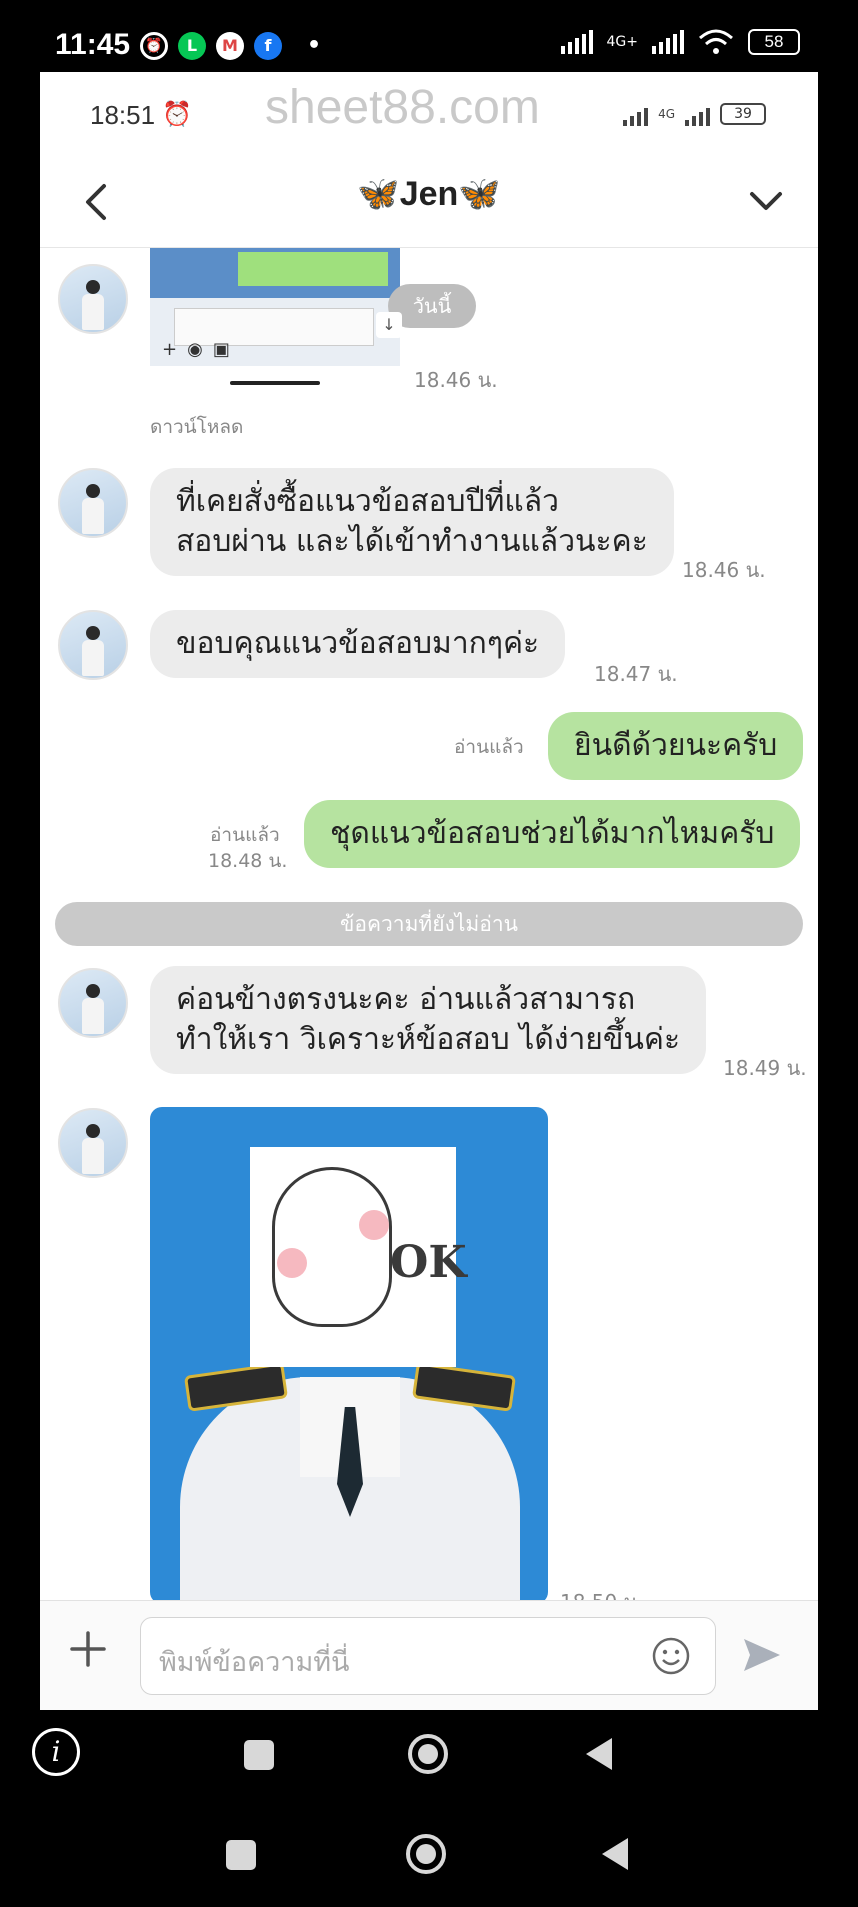  I want to click on message-bubble-outgoing: ยินดีด้วยนะครับ, so click(676, 746).